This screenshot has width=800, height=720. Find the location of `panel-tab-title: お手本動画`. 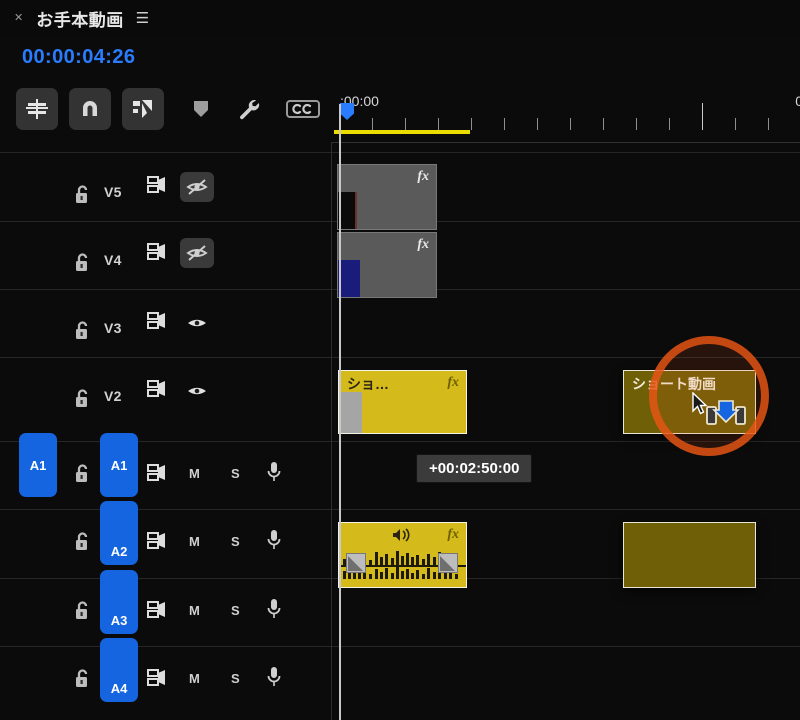

panel-tab-title: お手本動画 is located at coordinates (80, 18).